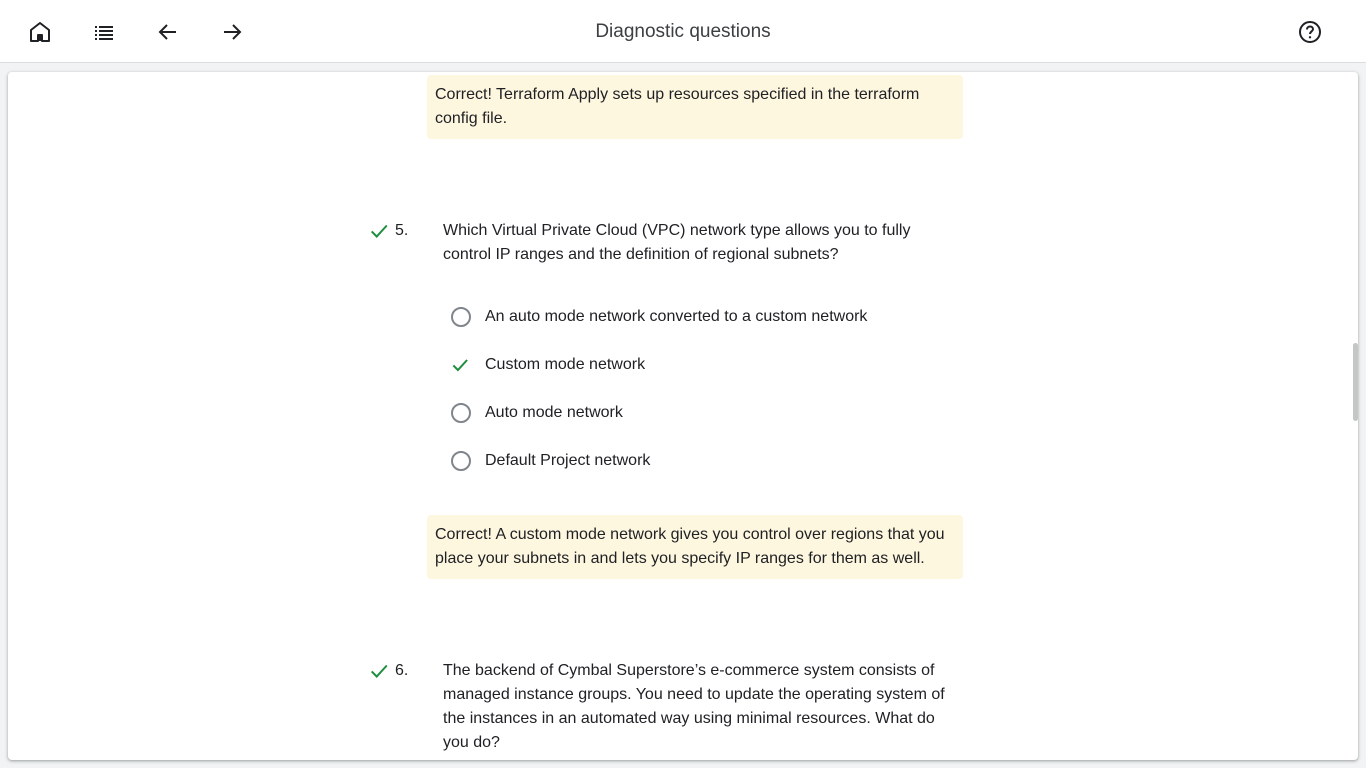 This screenshot has height=768, width=1366. I want to click on arrow-back-icon, so click(168, 32).